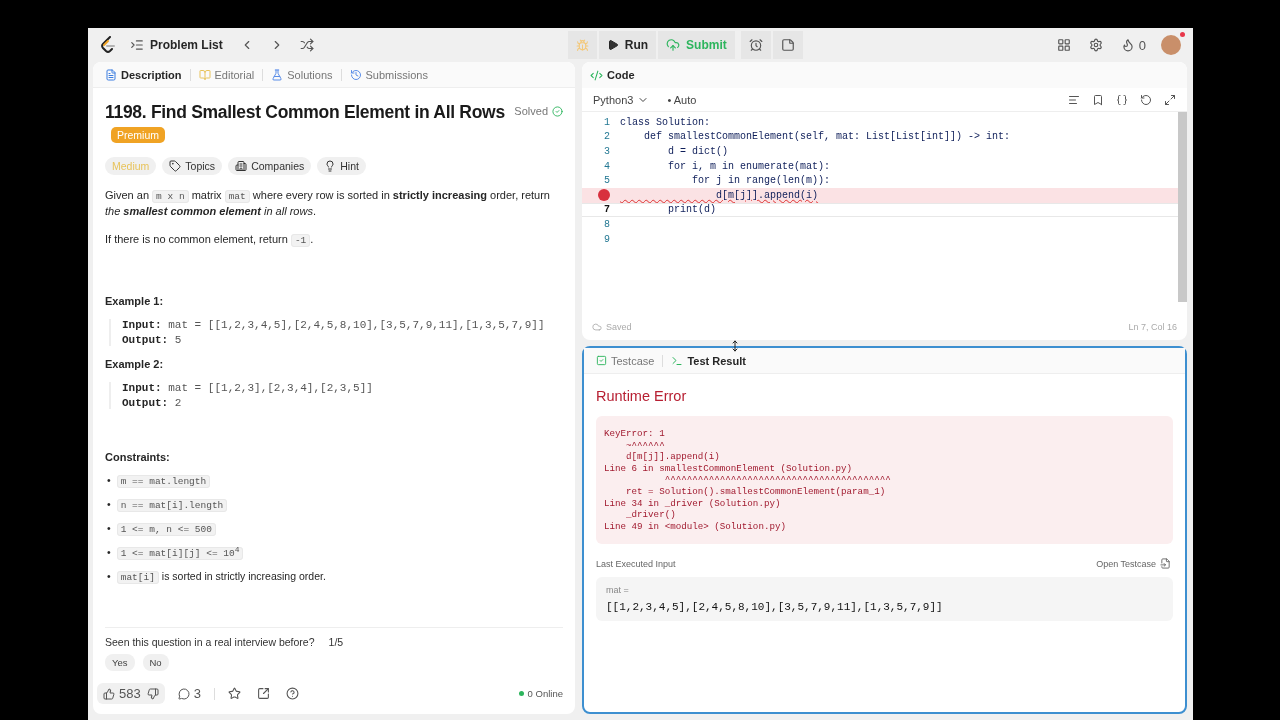 This screenshot has width=1280, height=720. What do you see at coordinates (355, 74) in the screenshot?
I see `history-icon` at bounding box center [355, 74].